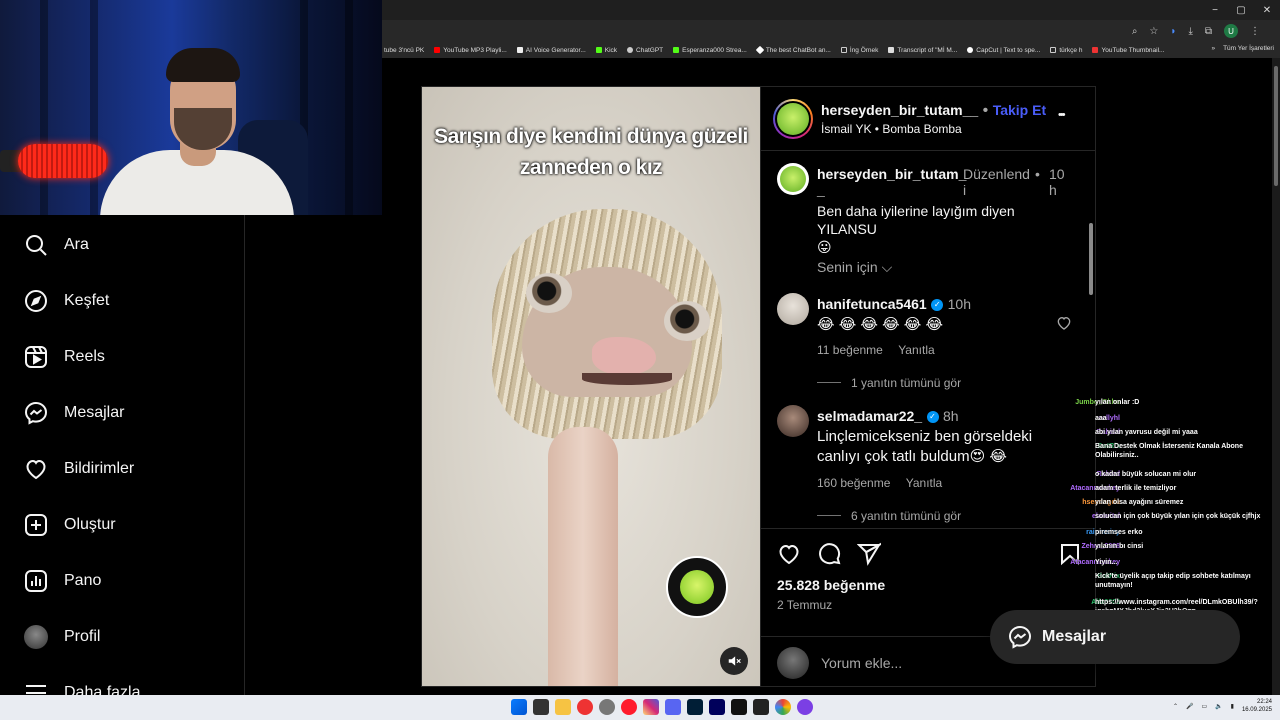  I want to click on kebab-menu-icon: ⋮, so click(1255, 31).